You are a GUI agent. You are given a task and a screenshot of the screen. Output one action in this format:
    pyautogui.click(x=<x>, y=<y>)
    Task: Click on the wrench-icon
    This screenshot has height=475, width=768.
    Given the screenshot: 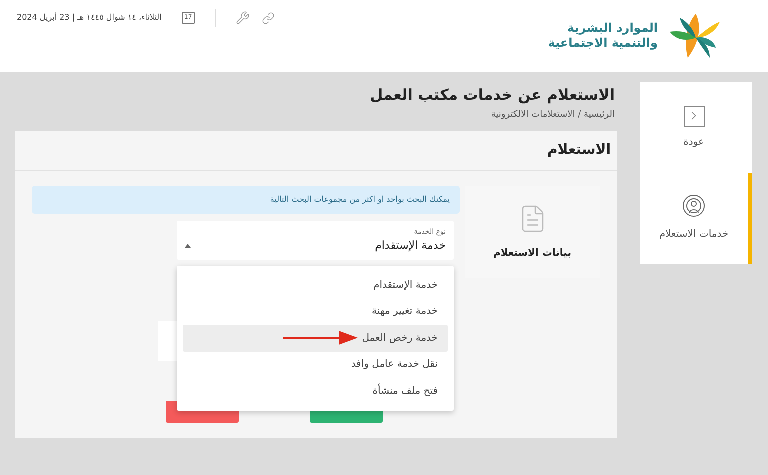 What is the action you would take?
    pyautogui.click(x=243, y=18)
    